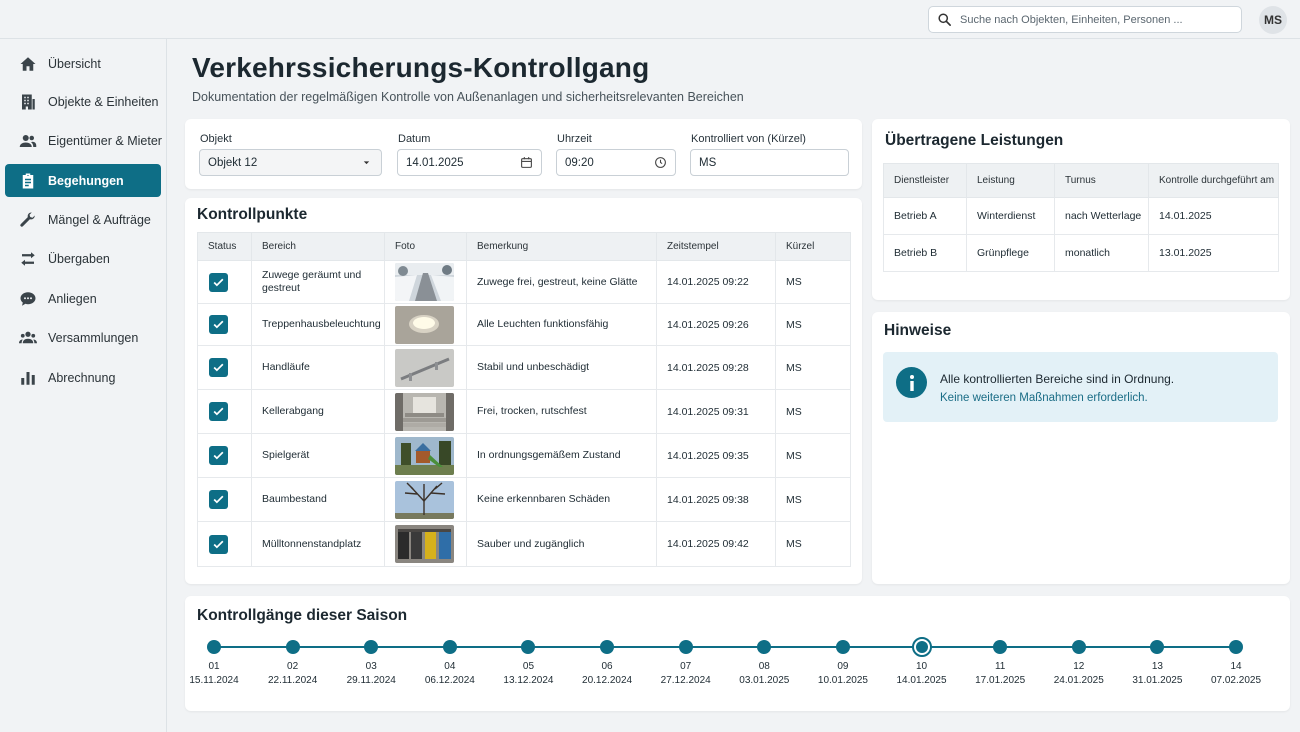 This screenshot has width=1300, height=732. I want to click on timeline-date: 31.01.2025, so click(1157, 680).